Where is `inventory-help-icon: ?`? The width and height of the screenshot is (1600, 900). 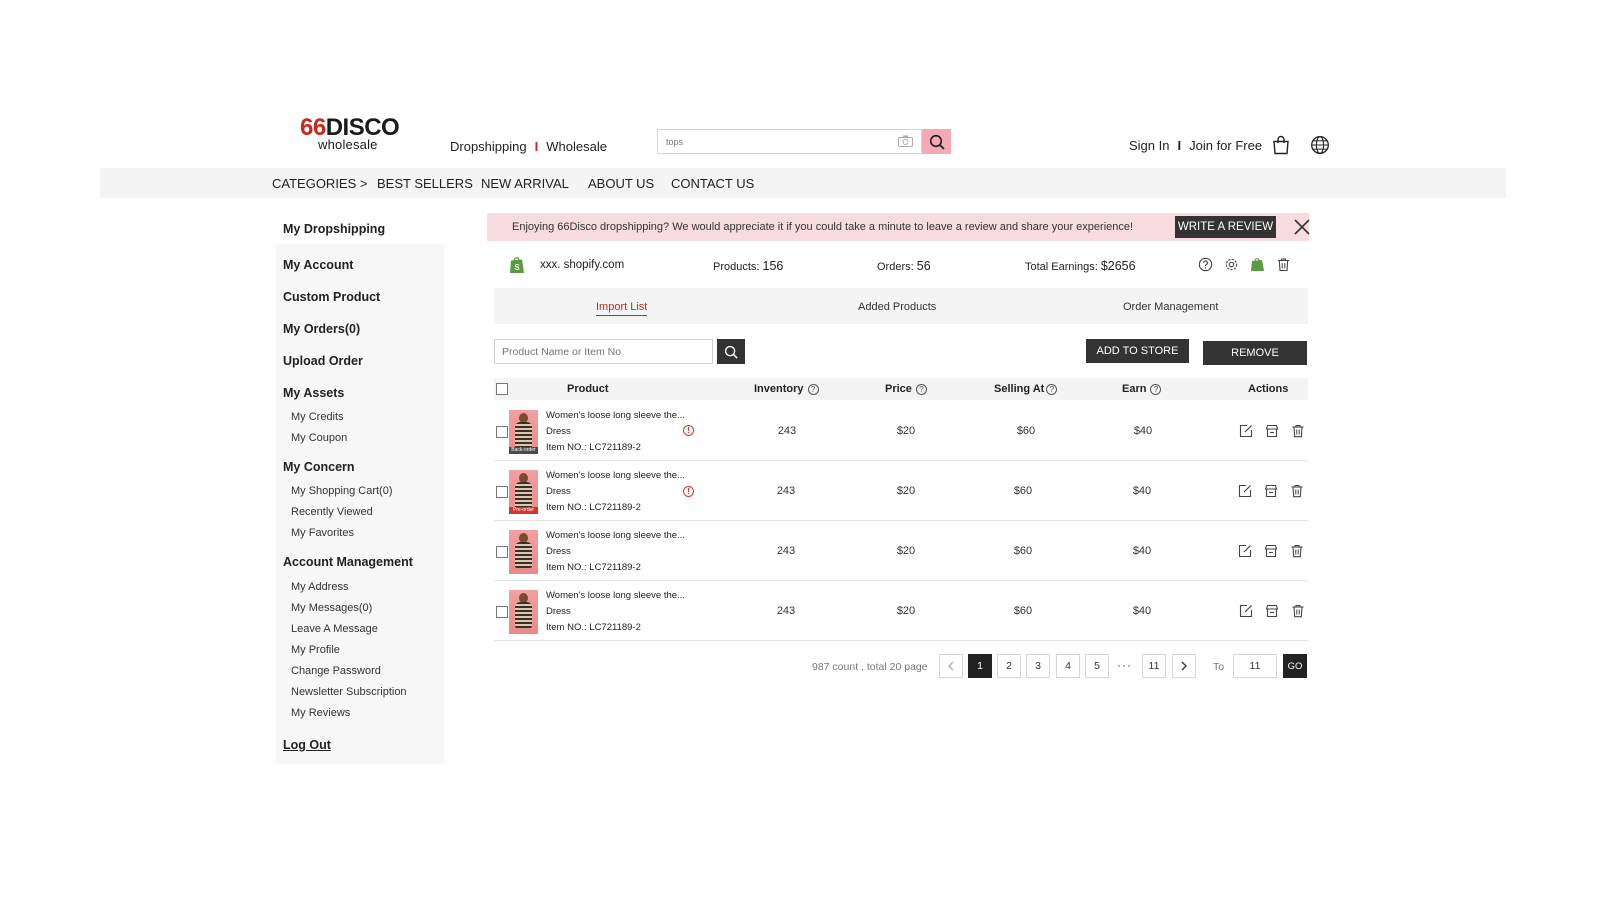
inventory-help-icon: ? is located at coordinates (813, 389).